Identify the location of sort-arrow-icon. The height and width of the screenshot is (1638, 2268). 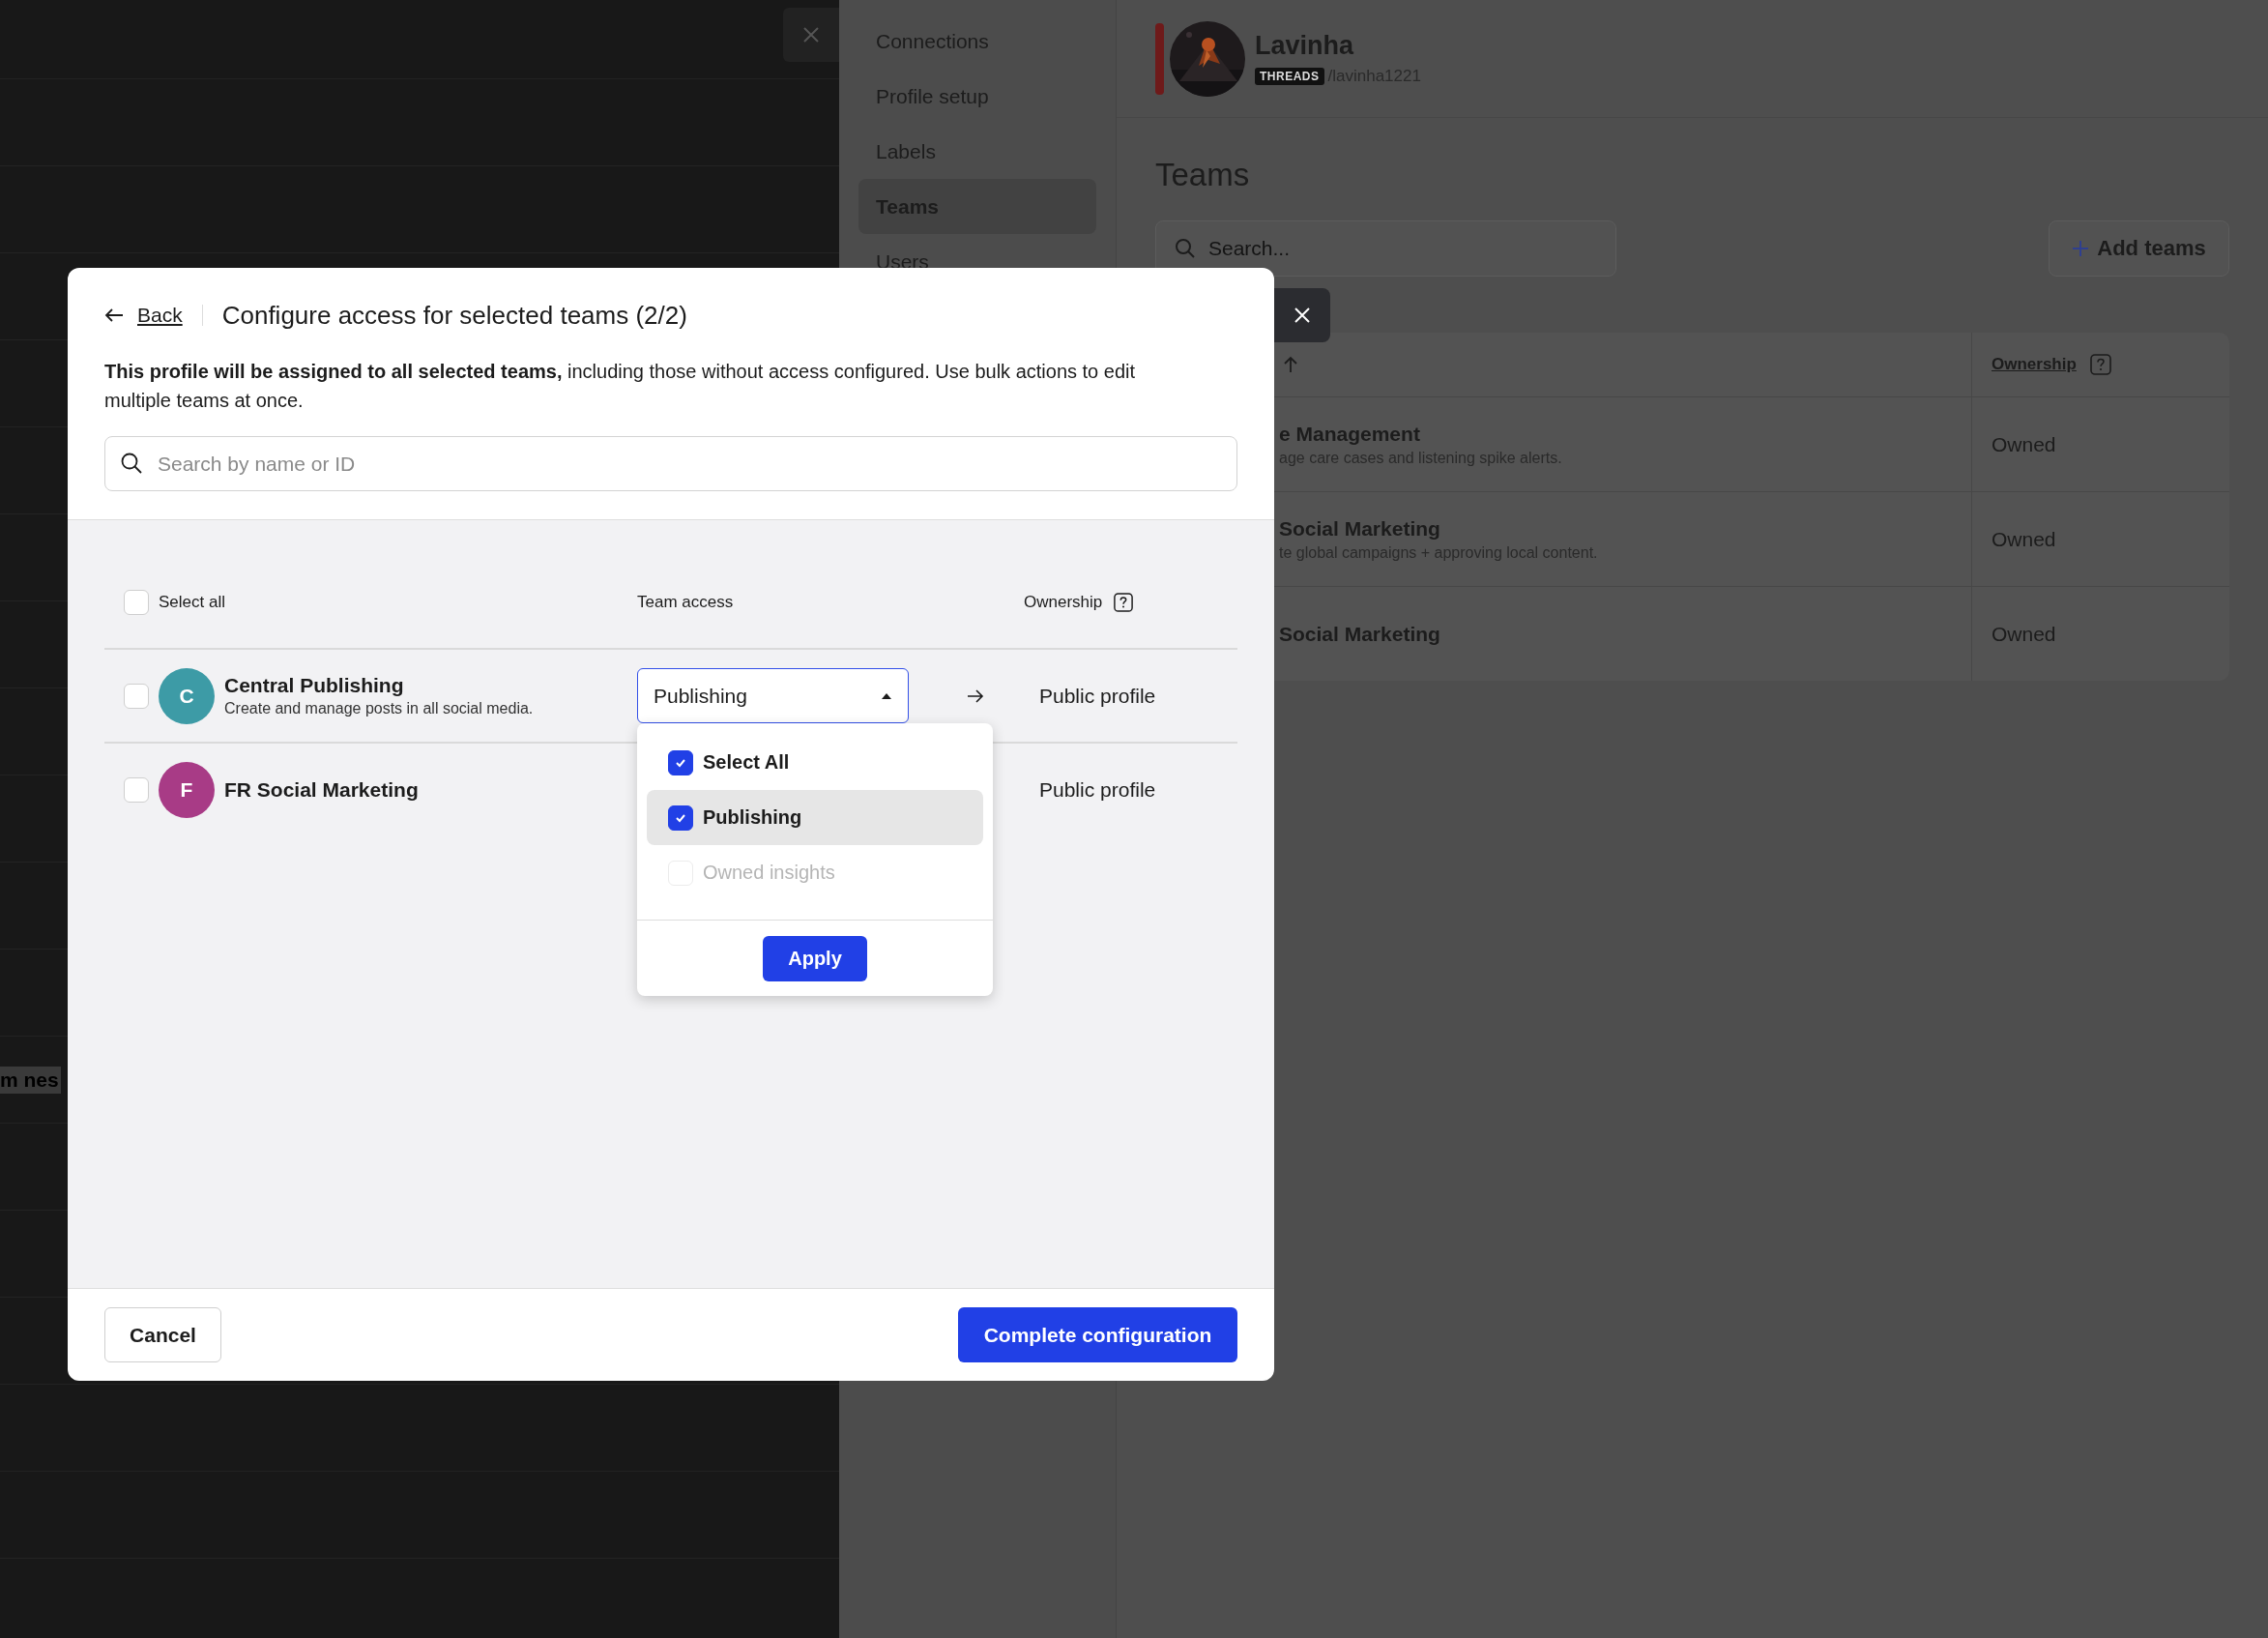
(1290, 365).